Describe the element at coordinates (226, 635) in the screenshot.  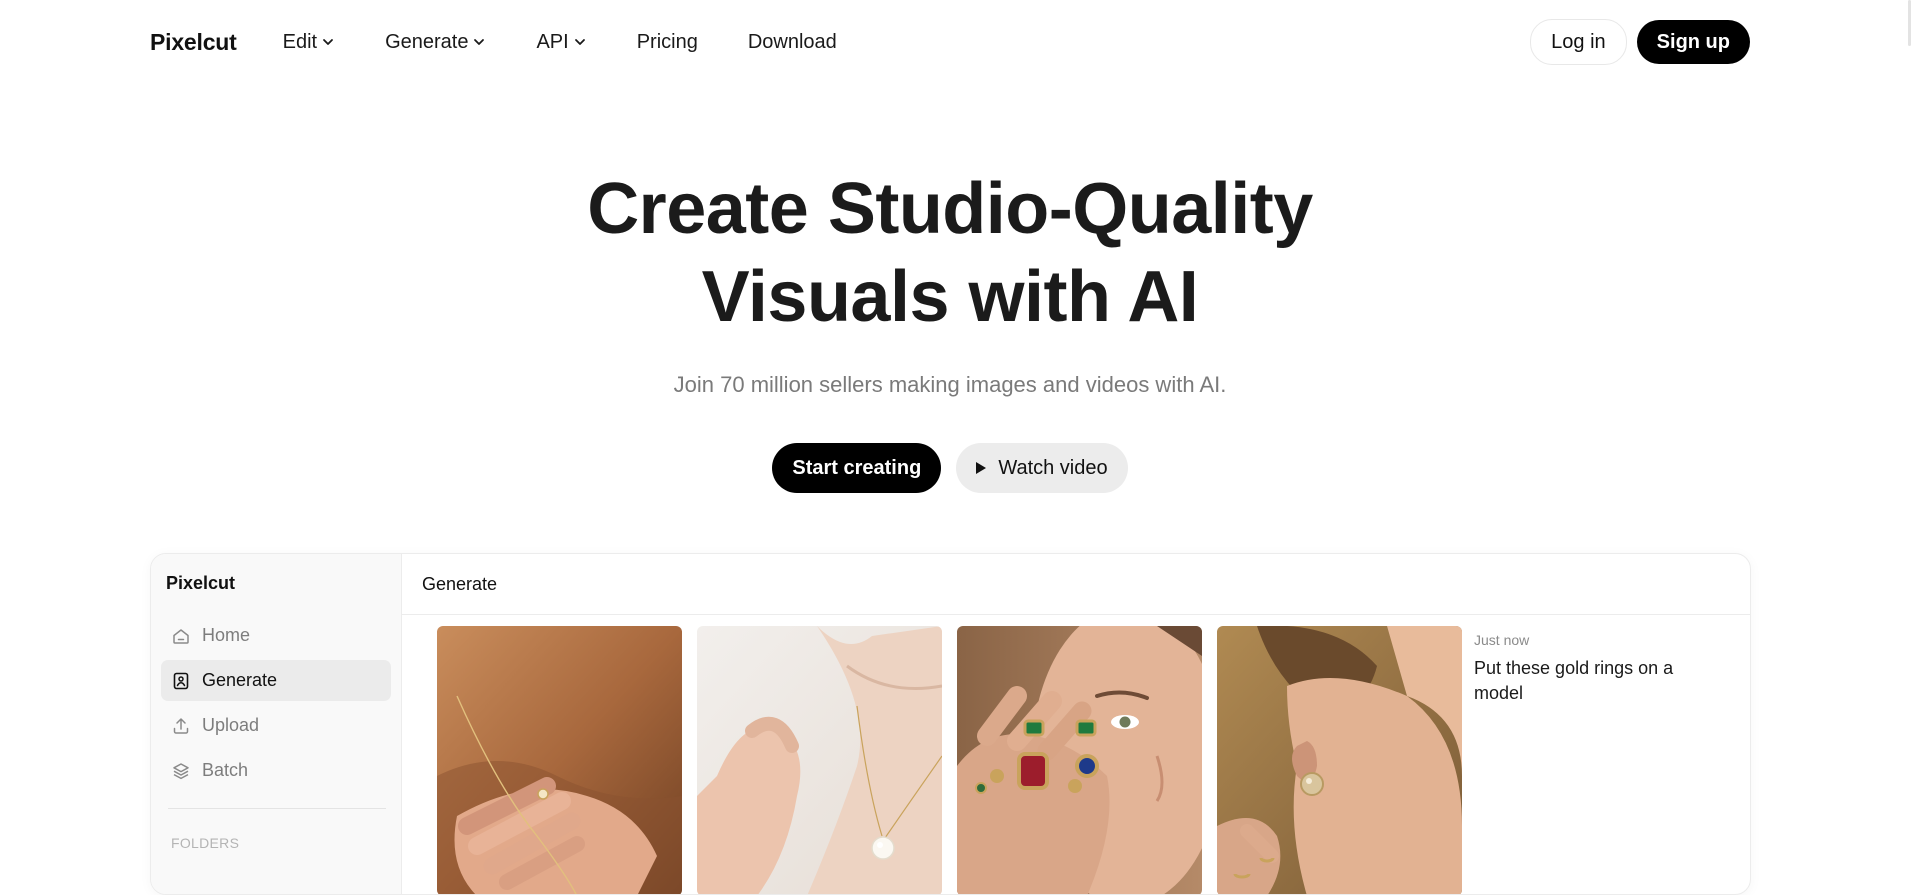
I see `sidebar-item-label: Home` at that location.